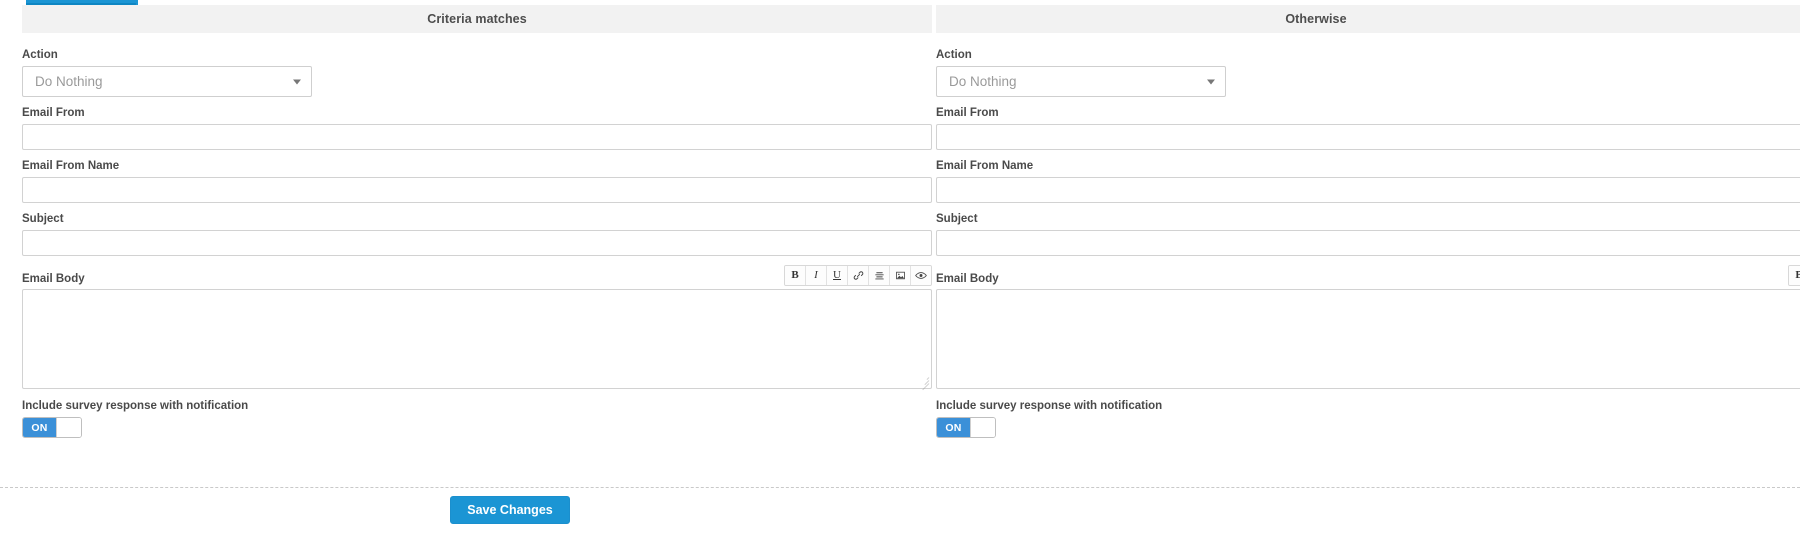 This screenshot has height=535, width=1800. I want to click on italic-icon: I, so click(816, 275).